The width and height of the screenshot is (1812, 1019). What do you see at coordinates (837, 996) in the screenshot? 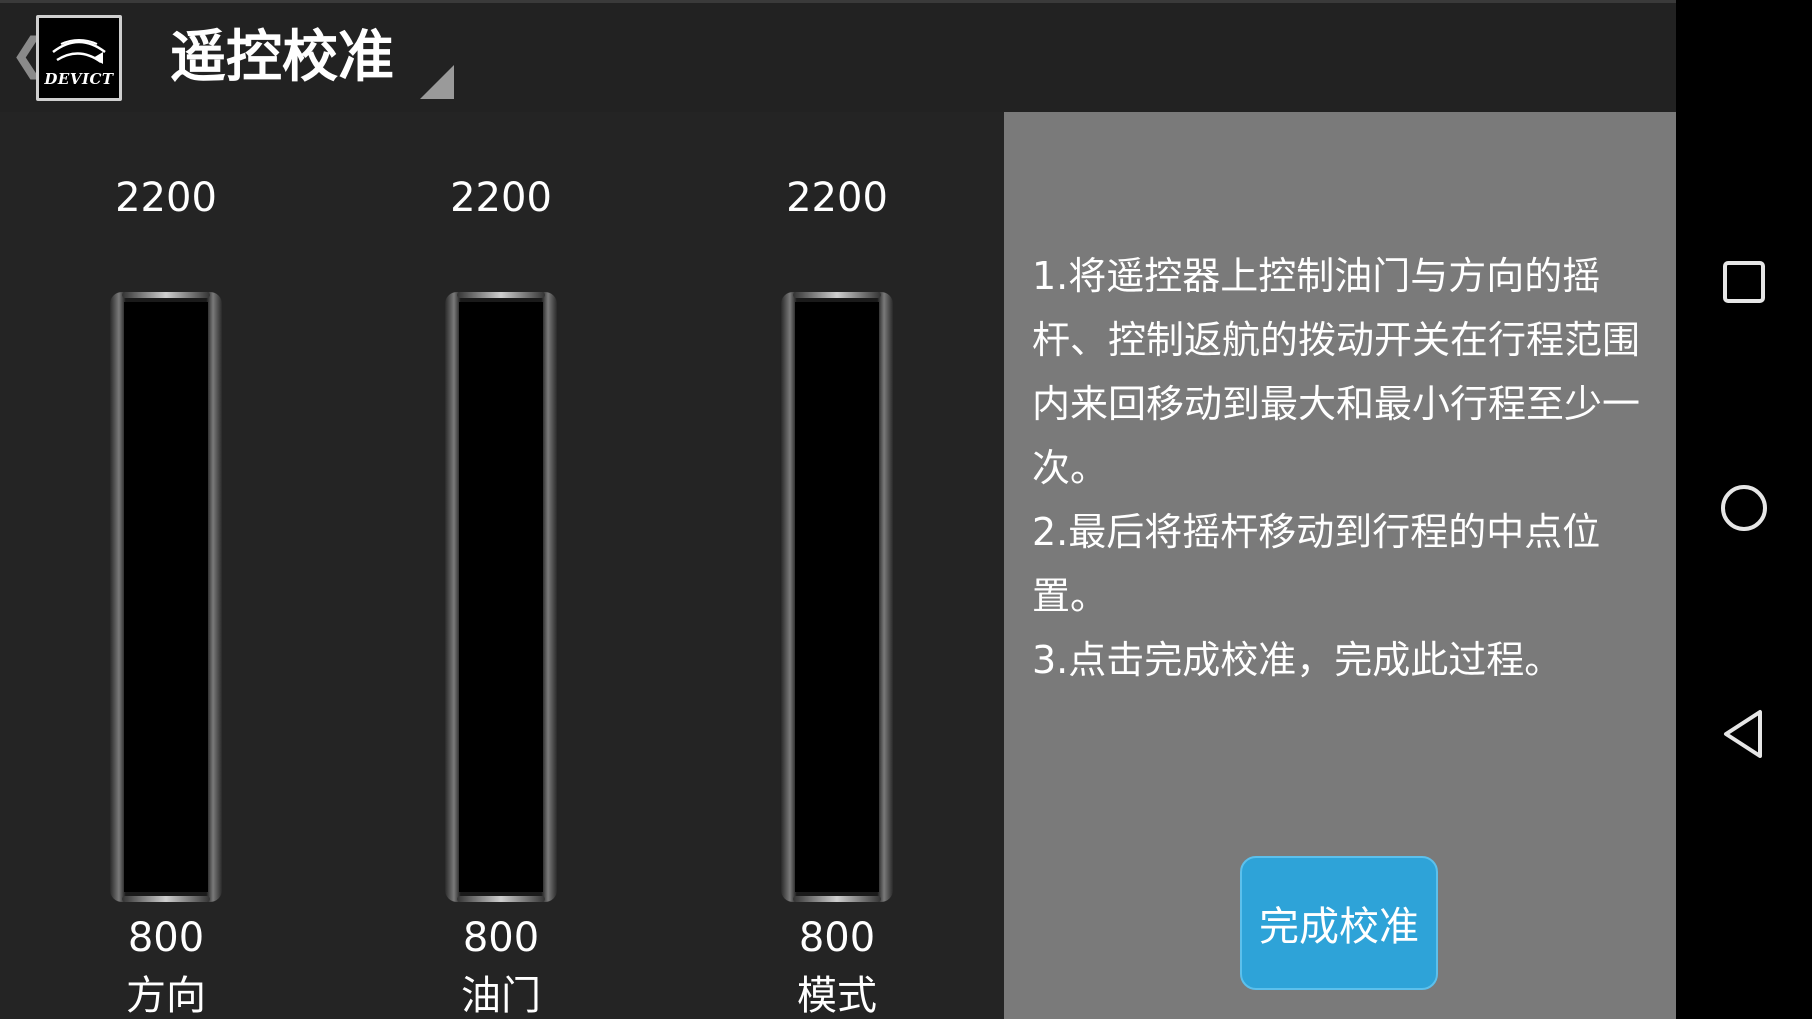
I see `channel-label: 模式` at bounding box center [837, 996].